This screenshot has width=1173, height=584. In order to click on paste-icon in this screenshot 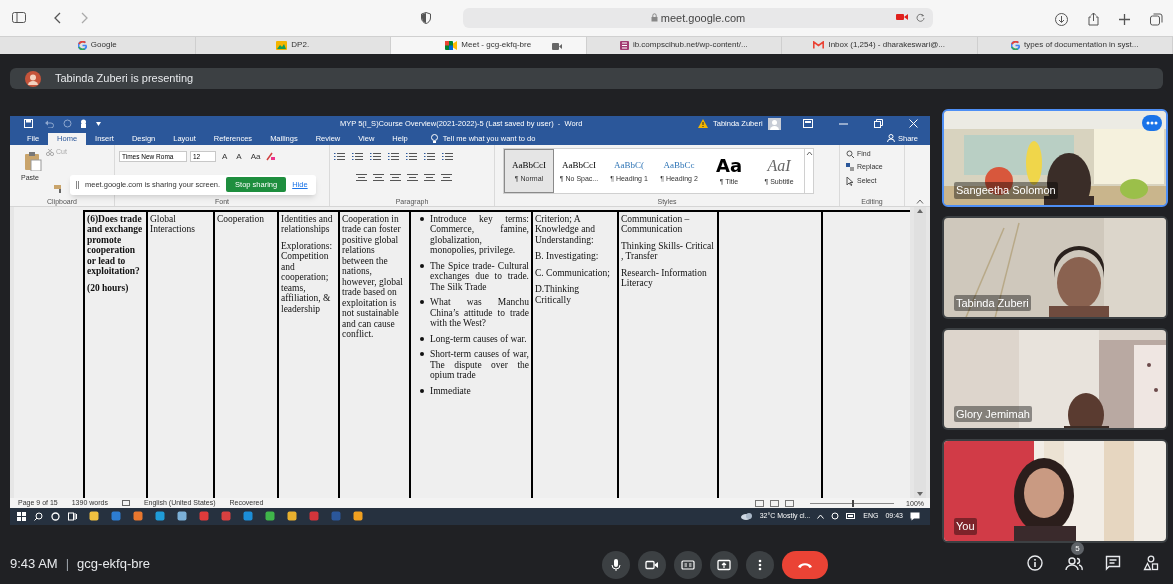, I will do `click(33, 160)`.